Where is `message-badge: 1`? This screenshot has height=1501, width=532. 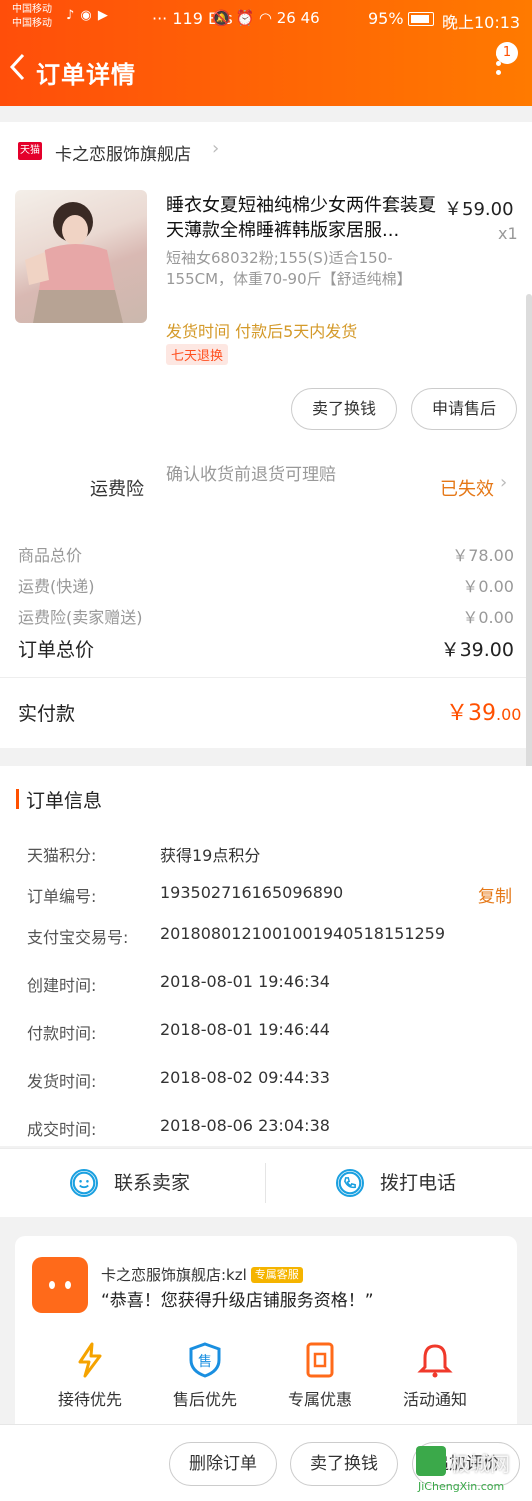 message-badge: 1 is located at coordinates (507, 53).